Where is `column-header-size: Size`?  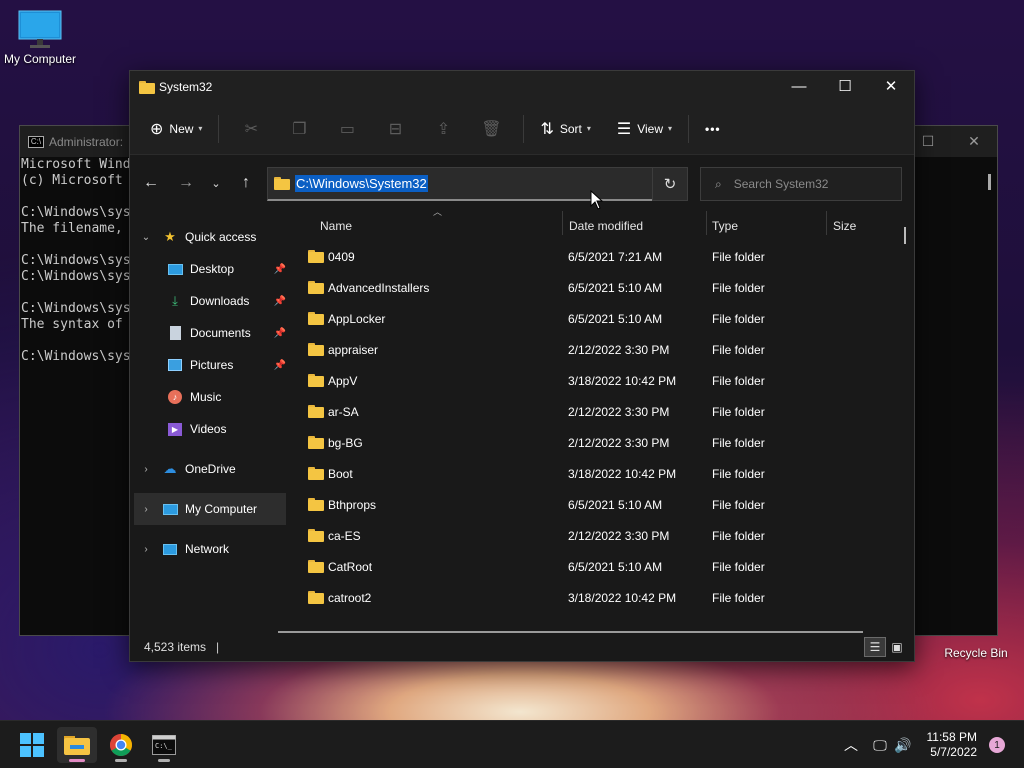 column-header-size: Size is located at coordinates (844, 226).